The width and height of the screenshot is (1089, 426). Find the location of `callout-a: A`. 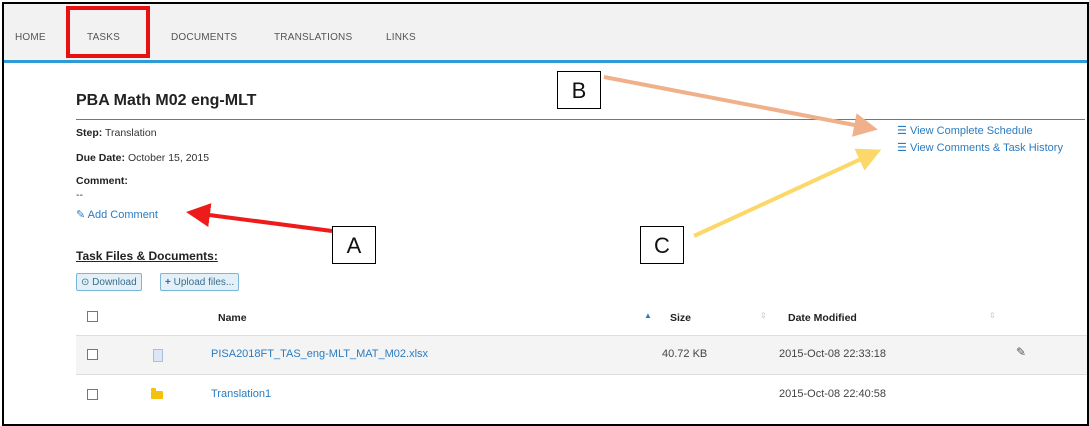

callout-a: A is located at coordinates (354, 245).